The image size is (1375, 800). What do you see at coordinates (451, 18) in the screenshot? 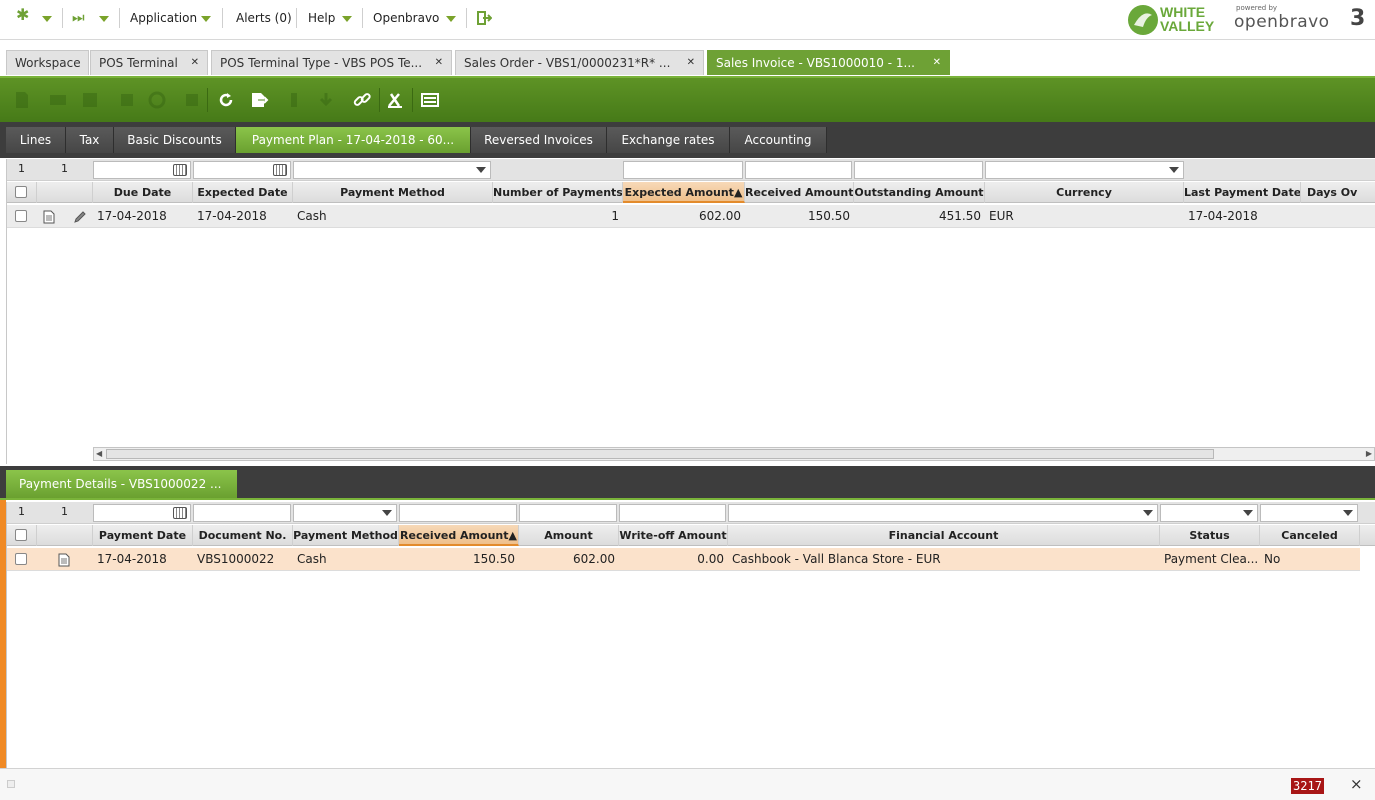
I see `user-dropdown-icon` at bounding box center [451, 18].